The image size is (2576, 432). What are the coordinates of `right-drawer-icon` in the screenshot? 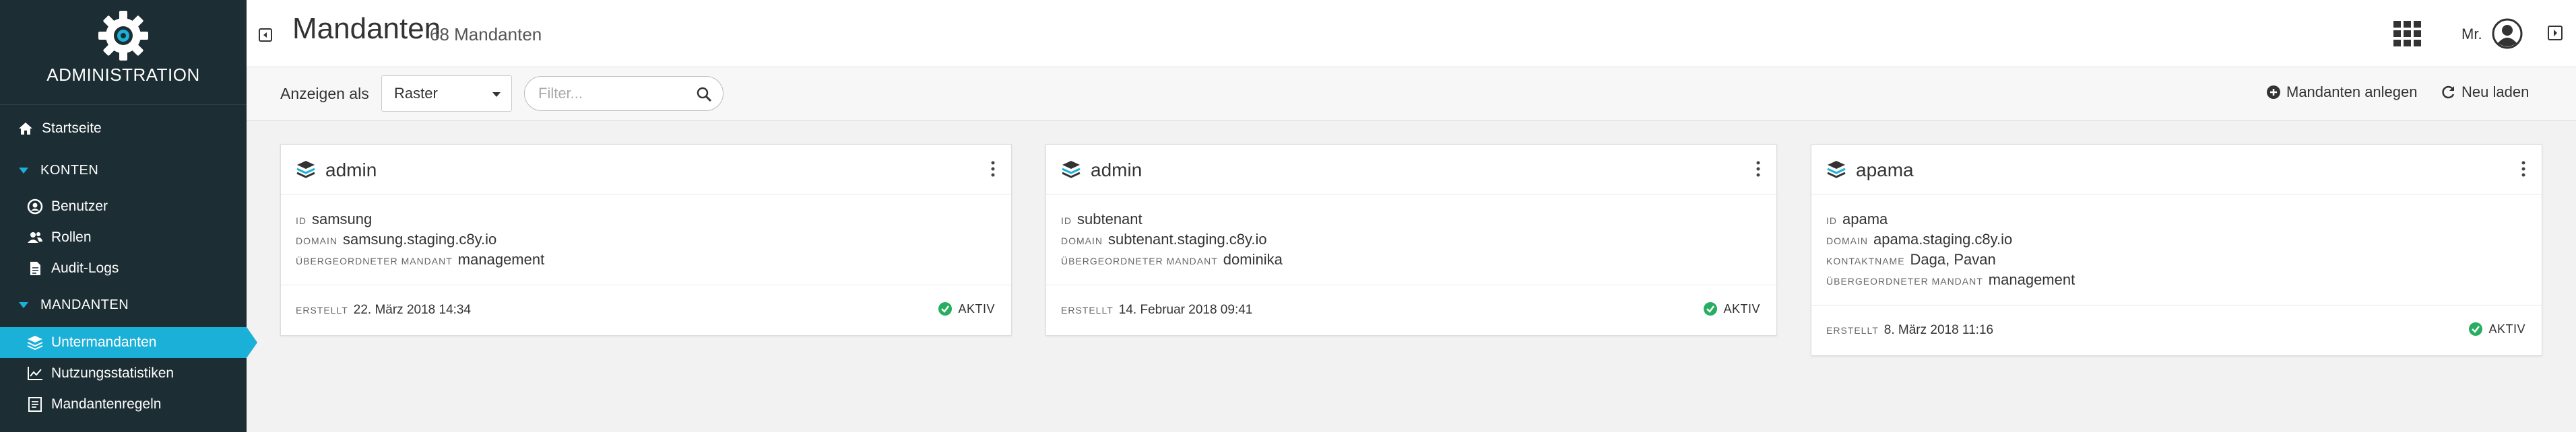 It's located at (2556, 33).